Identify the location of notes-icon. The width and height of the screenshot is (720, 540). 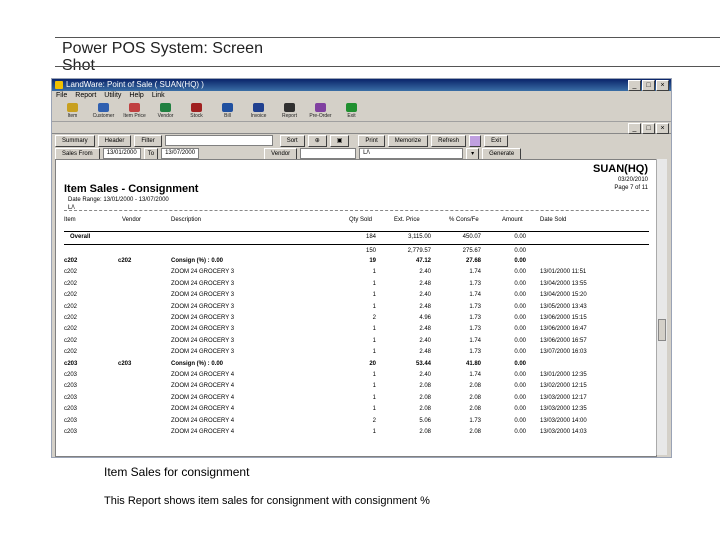
(475, 140).